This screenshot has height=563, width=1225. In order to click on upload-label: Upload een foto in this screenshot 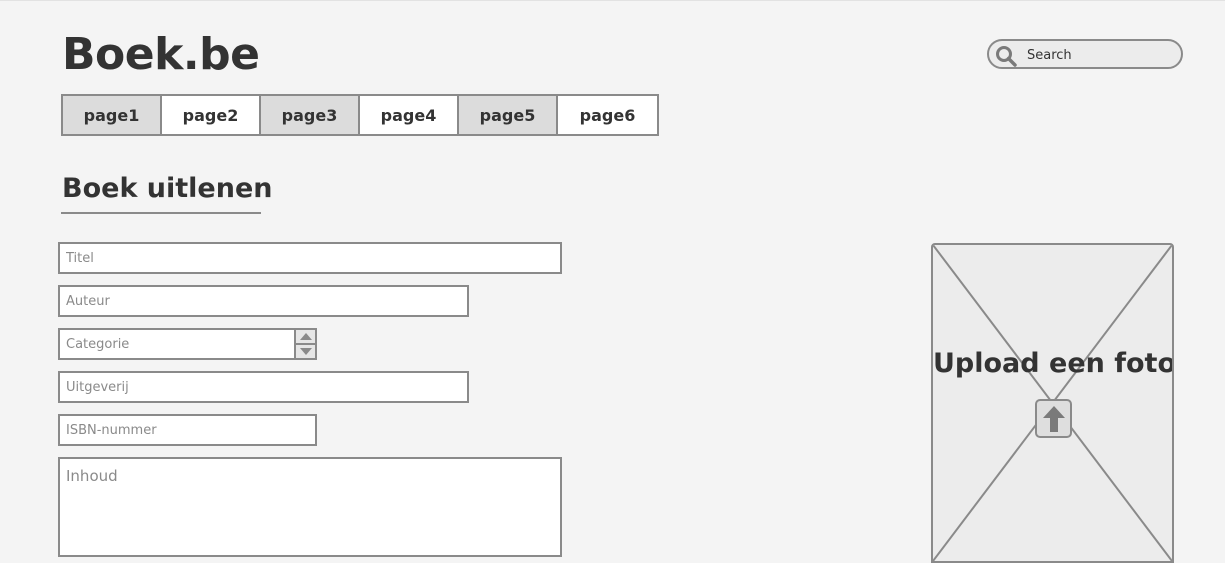, I will do `click(1053, 363)`.